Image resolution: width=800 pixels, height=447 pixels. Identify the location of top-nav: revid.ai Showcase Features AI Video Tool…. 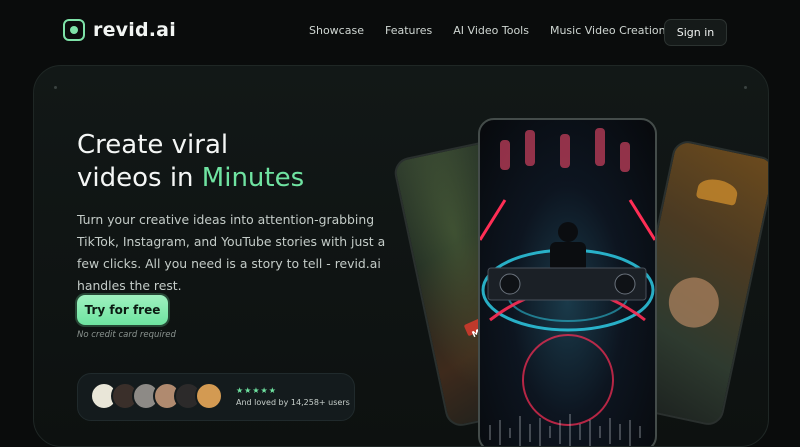
(400, 32).